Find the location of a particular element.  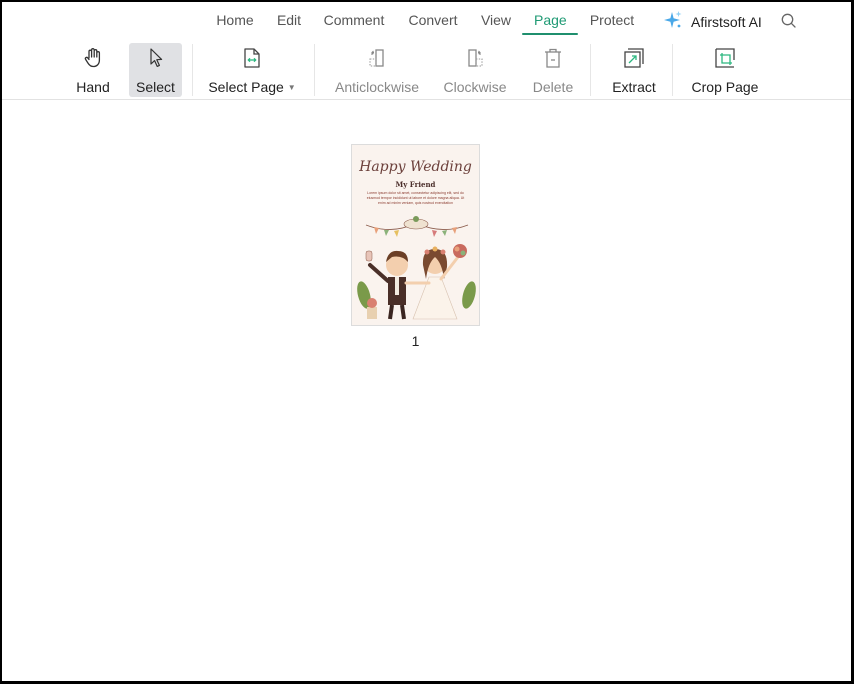

rotate-clockwise-icon is located at coordinates (475, 58).